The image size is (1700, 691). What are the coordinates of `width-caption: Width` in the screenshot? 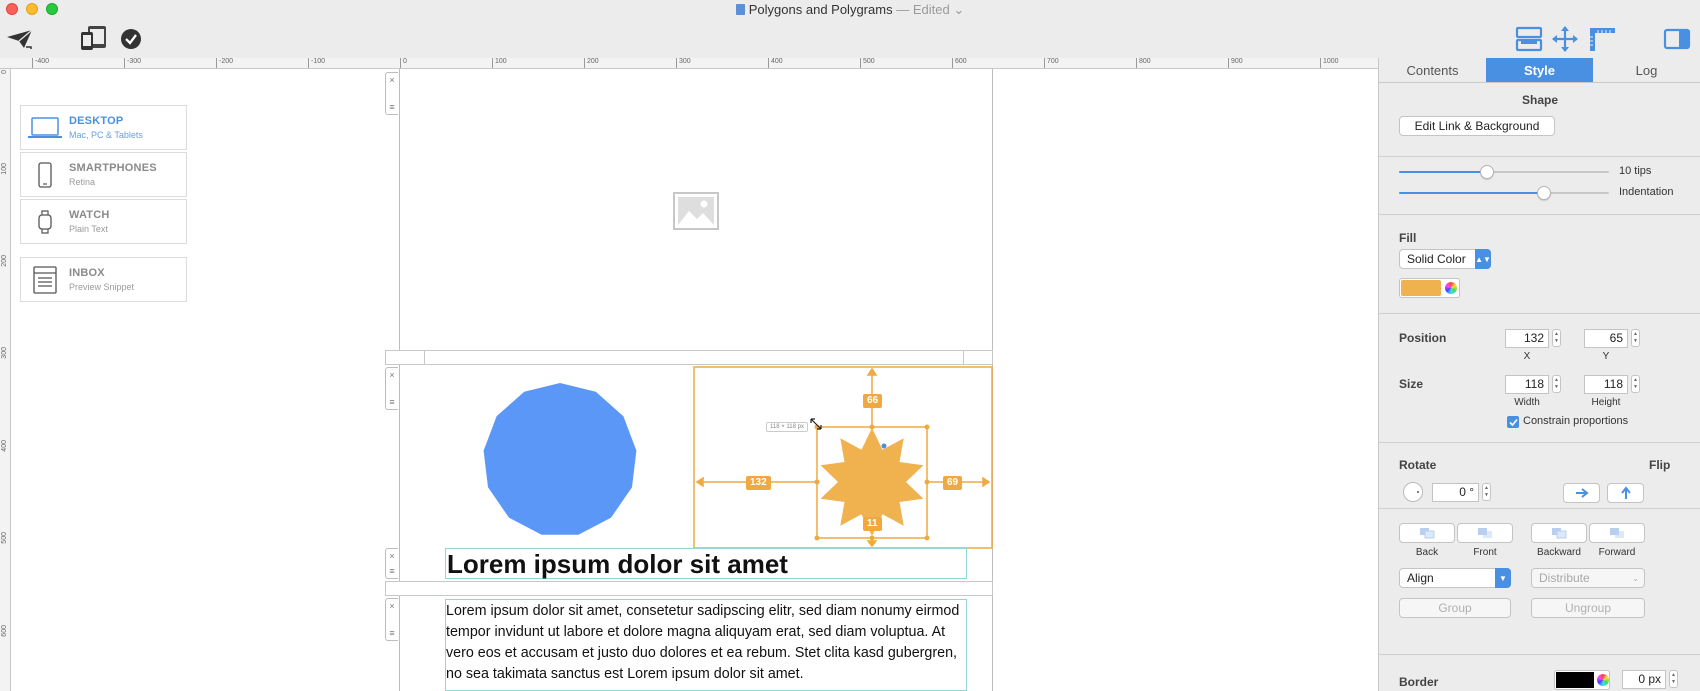 It's located at (1527, 402).